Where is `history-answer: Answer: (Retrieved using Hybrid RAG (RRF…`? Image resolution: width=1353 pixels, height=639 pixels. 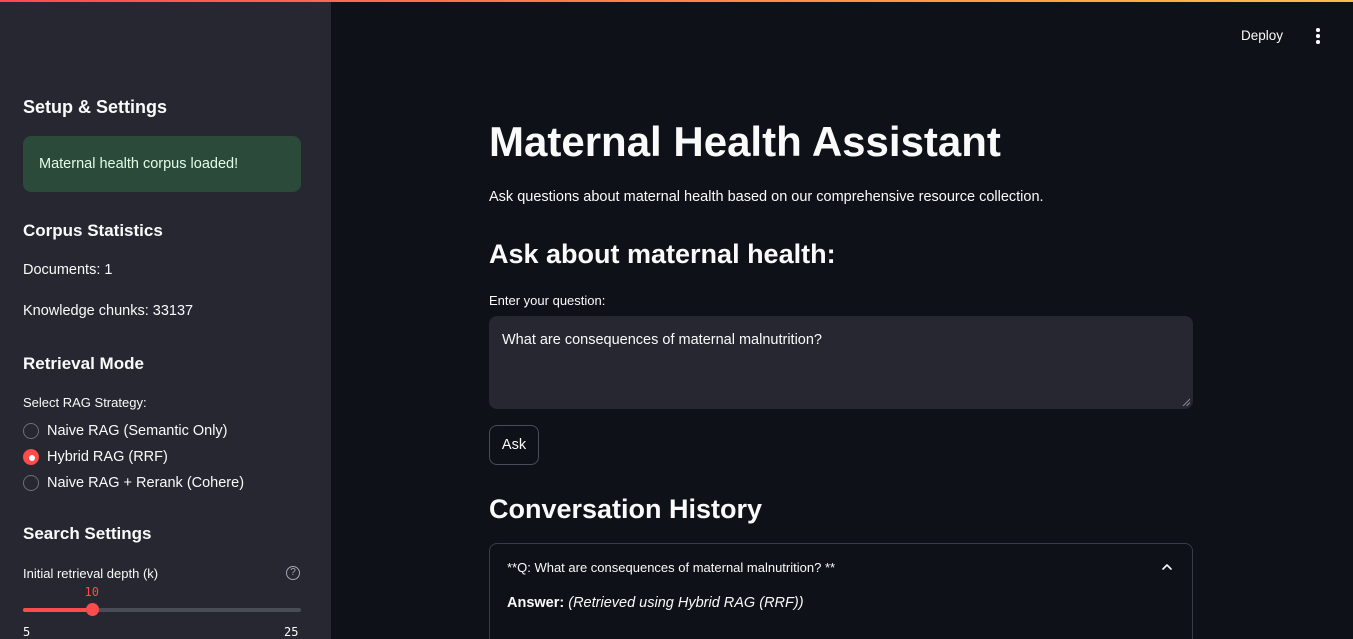
history-answer: Answer: (Retrieved using Hybrid RAG (RRF… is located at coordinates (655, 603).